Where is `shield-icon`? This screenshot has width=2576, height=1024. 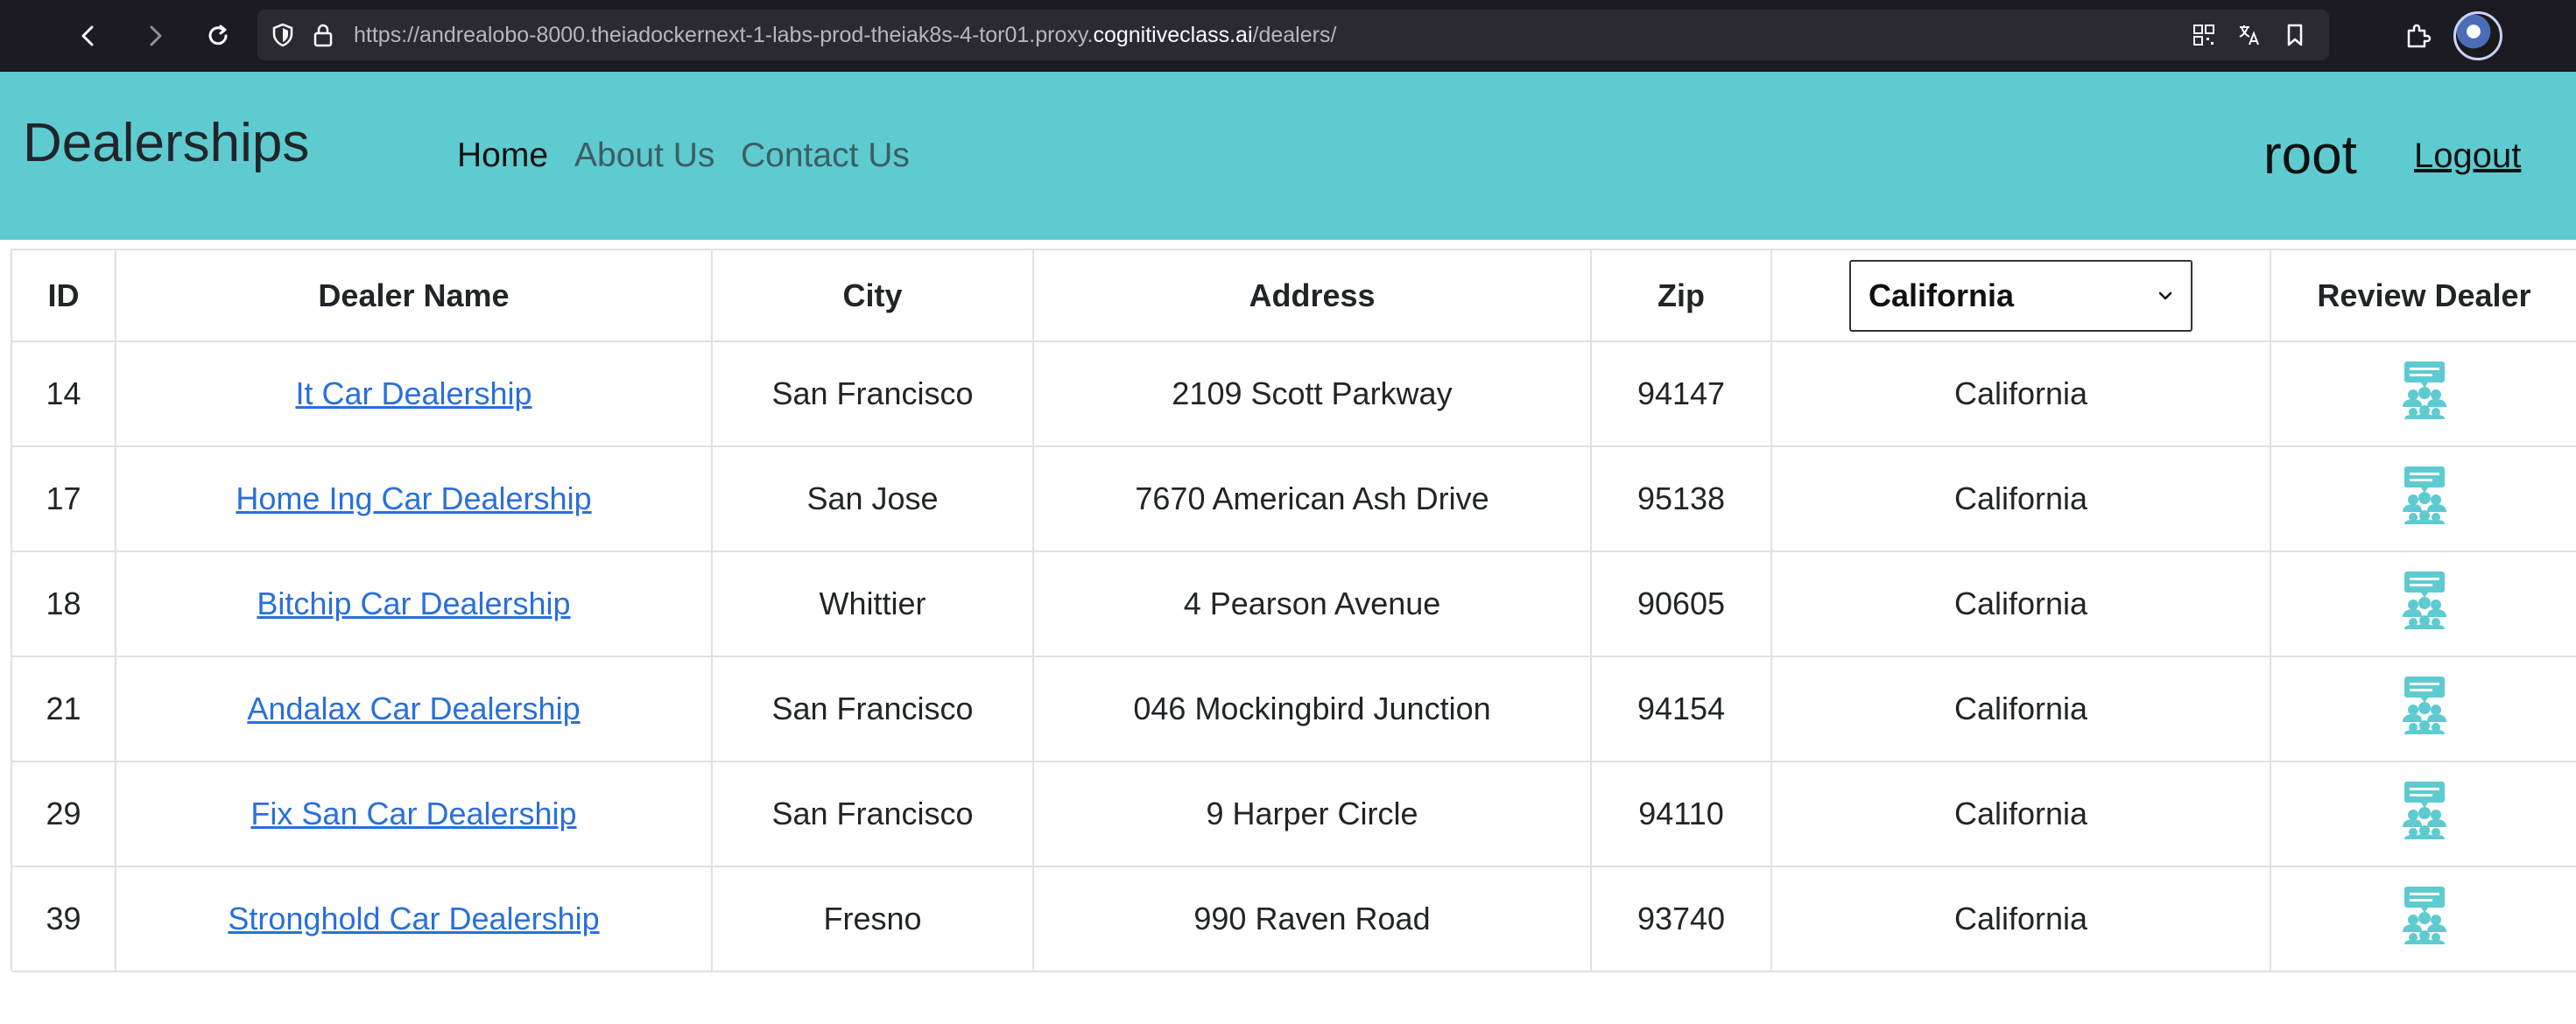
shield-icon is located at coordinates (283, 35).